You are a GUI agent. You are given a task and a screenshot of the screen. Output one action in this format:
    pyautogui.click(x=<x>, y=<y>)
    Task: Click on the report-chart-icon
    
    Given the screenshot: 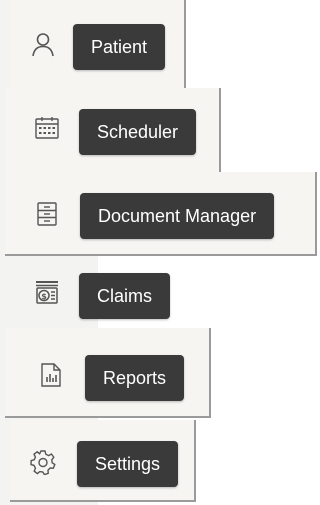 What is the action you would take?
    pyautogui.click(x=51, y=375)
    